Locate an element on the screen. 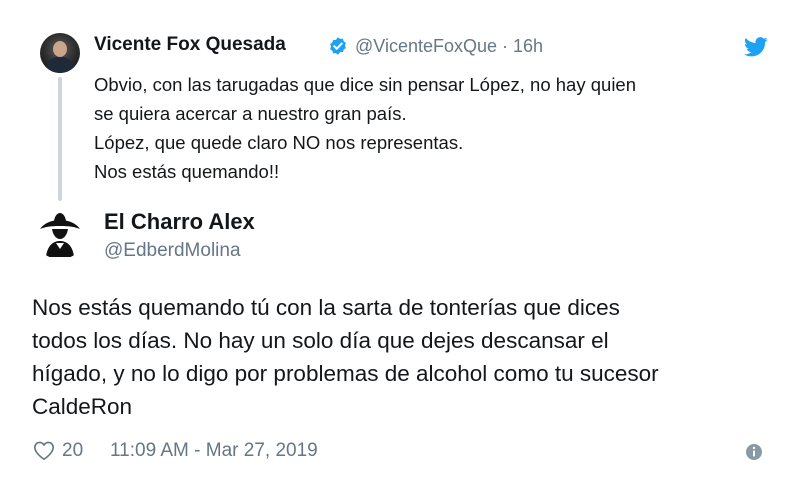 The height and width of the screenshot is (481, 800). info-icon is located at coordinates (754, 452).